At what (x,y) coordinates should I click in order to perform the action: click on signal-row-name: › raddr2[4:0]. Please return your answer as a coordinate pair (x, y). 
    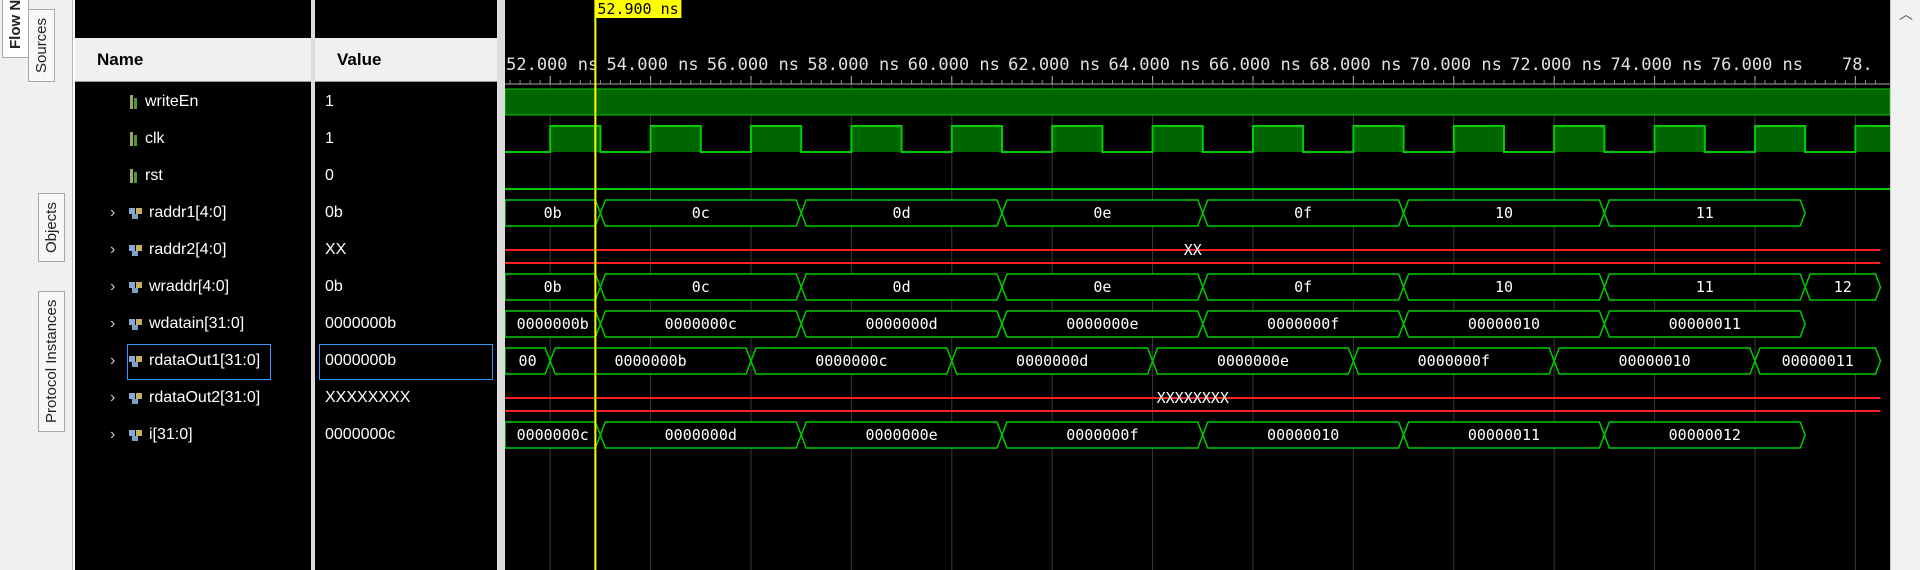
    Looking at the image, I should click on (168, 250).